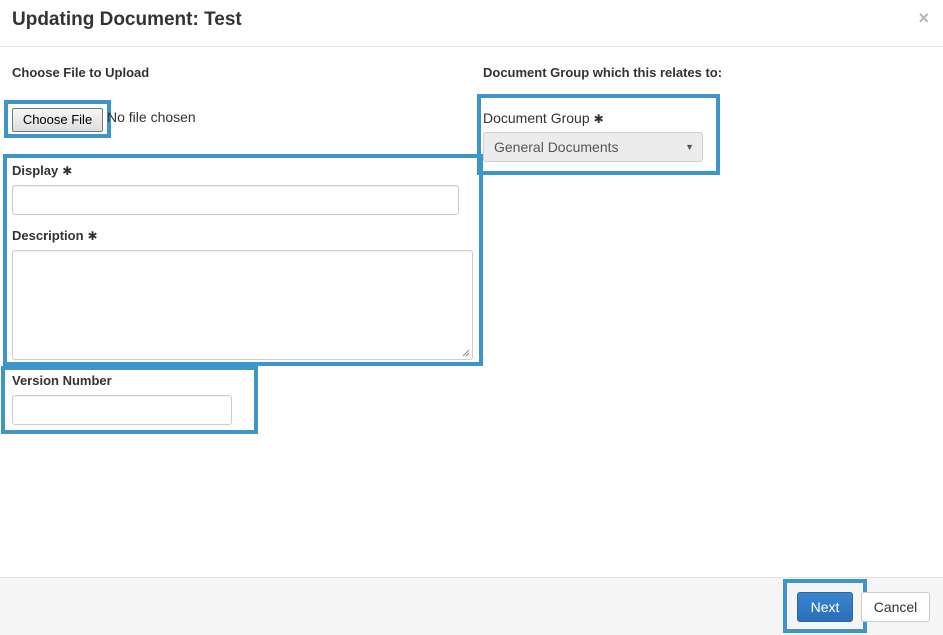 Image resolution: width=943 pixels, height=635 pixels. Describe the element at coordinates (81, 72) in the screenshot. I see `upload-heading: Choose File to Upload` at that location.